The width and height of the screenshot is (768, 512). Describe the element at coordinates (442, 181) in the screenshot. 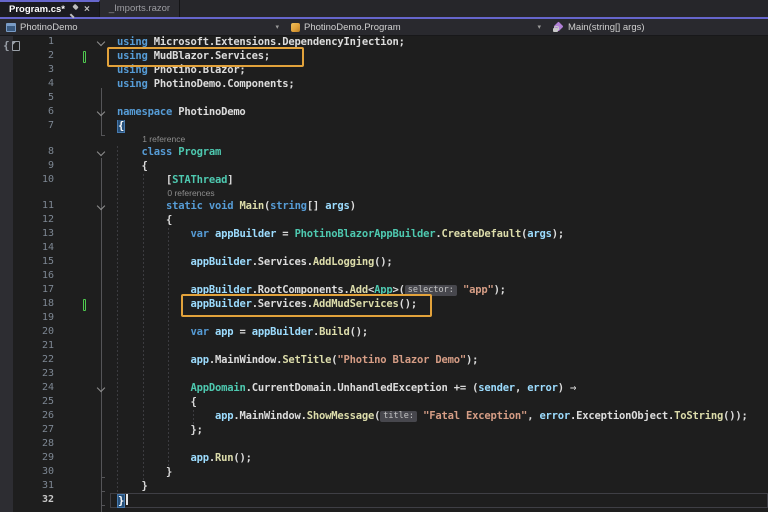

I see `code-text: [STAThread]` at that location.